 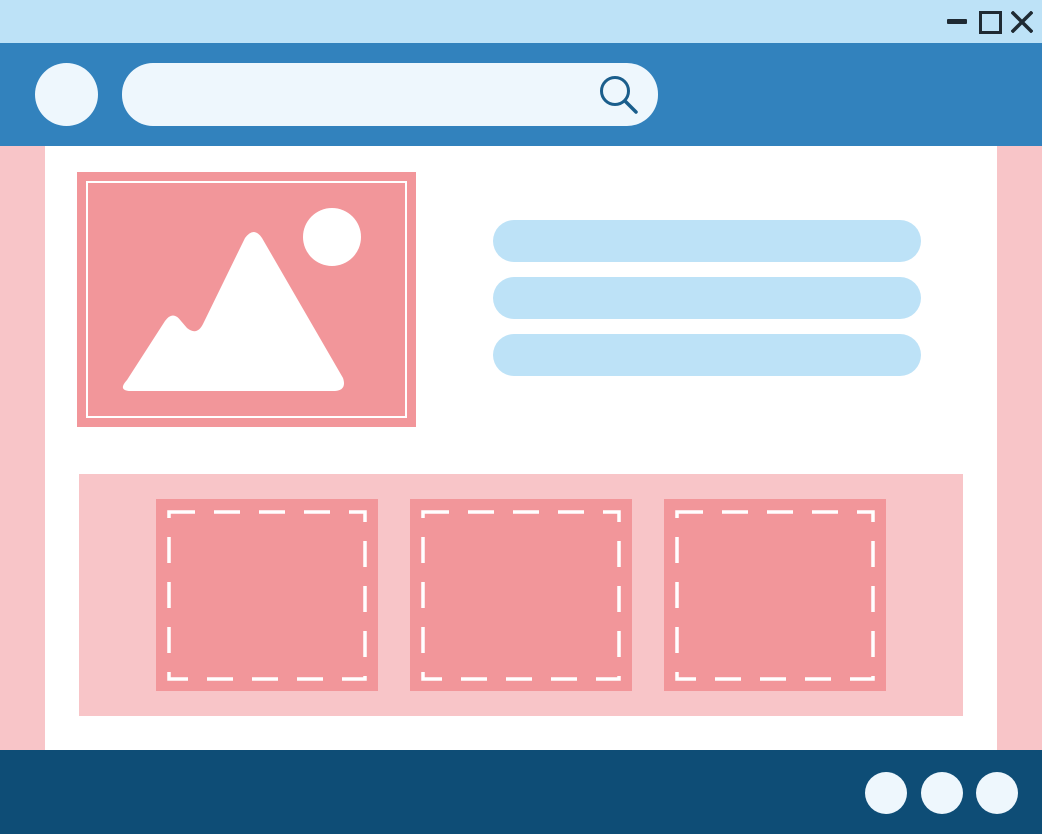 What do you see at coordinates (521, 792) in the screenshot?
I see `footer-bar` at bounding box center [521, 792].